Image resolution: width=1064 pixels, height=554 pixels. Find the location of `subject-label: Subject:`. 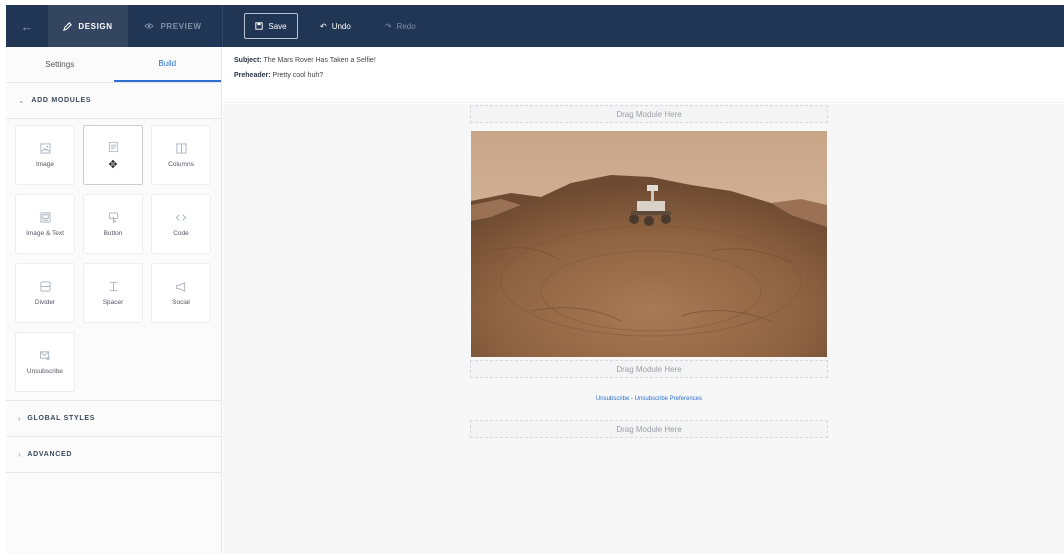

subject-label: Subject: is located at coordinates (248, 60).